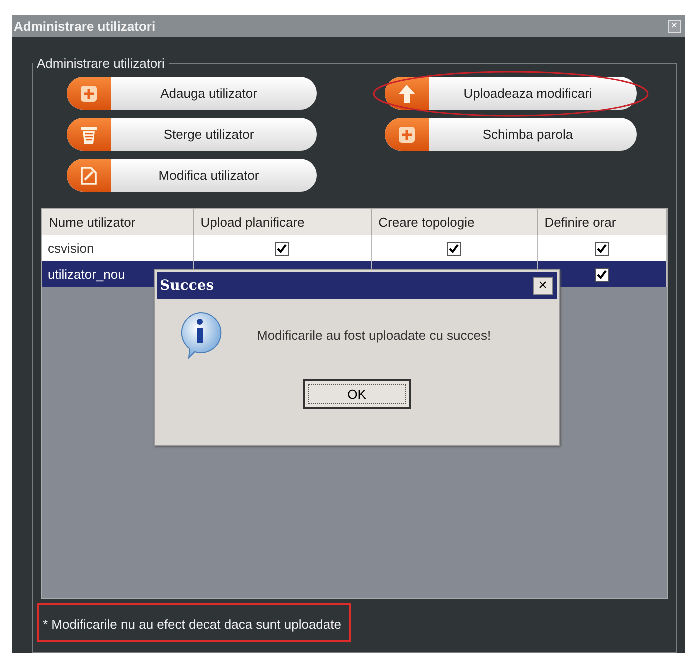 The height and width of the screenshot is (653, 685). Describe the element at coordinates (87, 274) in the screenshot. I see `user-name: utilizator_nou` at that location.